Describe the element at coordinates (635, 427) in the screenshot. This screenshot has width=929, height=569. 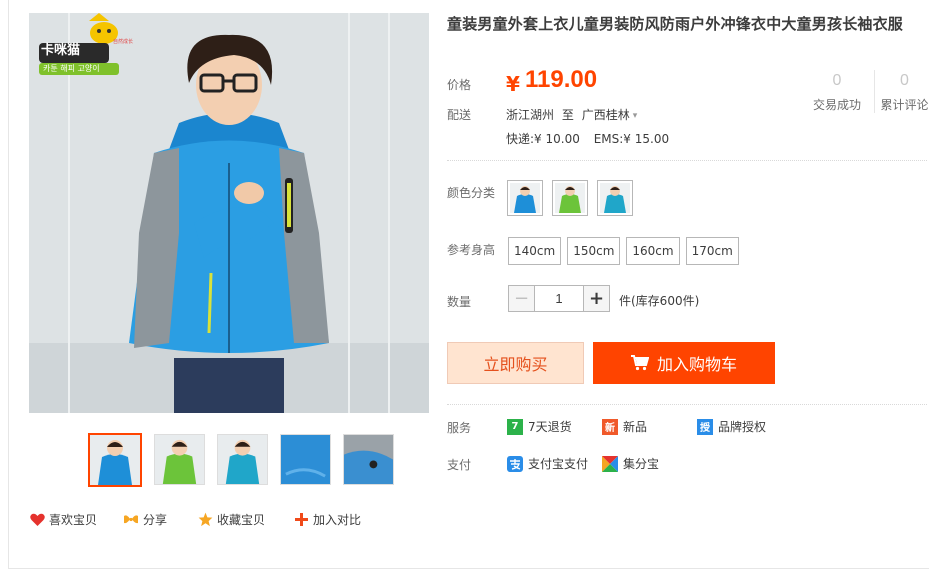
I see `service-label: 新品` at that location.